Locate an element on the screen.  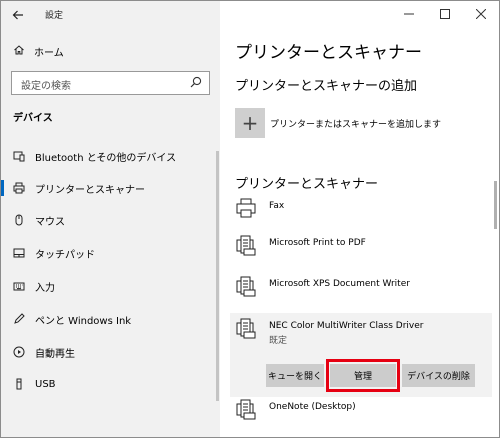
printer-name: NEC Color MultiWriter Class Driver is located at coordinates (346, 326).